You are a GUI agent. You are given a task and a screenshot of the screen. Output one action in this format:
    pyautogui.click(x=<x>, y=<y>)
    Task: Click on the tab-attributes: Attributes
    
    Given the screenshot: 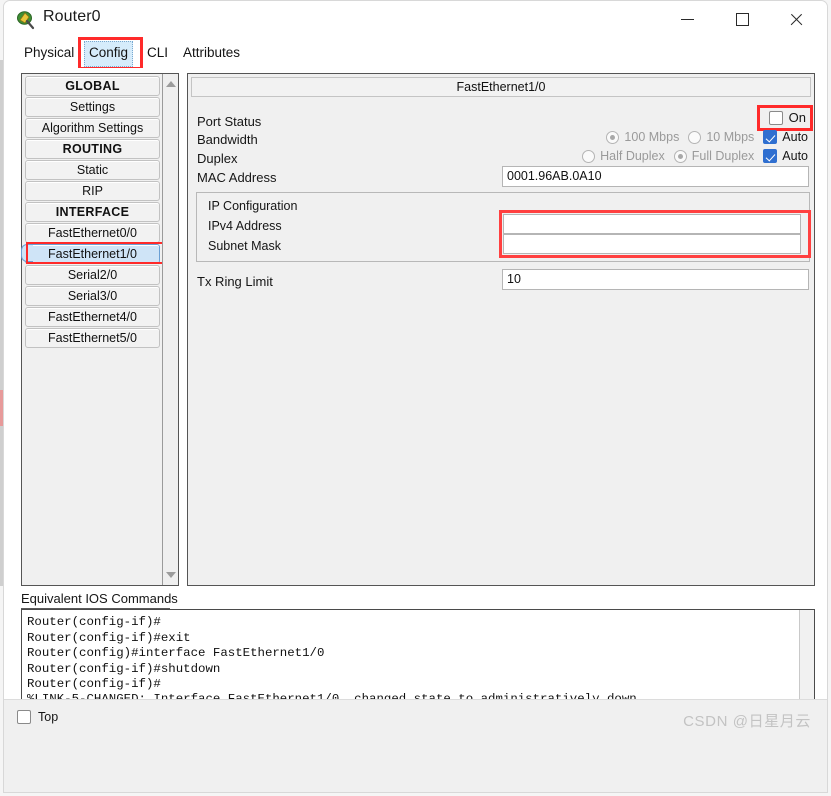 What is the action you would take?
    pyautogui.click(x=211, y=53)
    